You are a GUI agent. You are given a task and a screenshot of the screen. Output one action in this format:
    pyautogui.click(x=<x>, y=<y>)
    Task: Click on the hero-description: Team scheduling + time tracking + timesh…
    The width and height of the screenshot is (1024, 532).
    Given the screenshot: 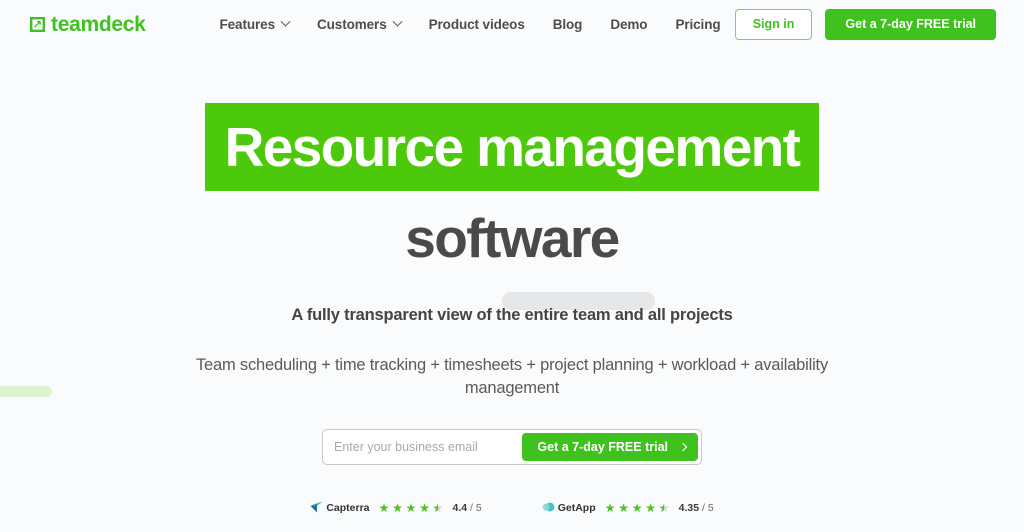 What is the action you would take?
    pyautogui.click(x=511, y=376)
    